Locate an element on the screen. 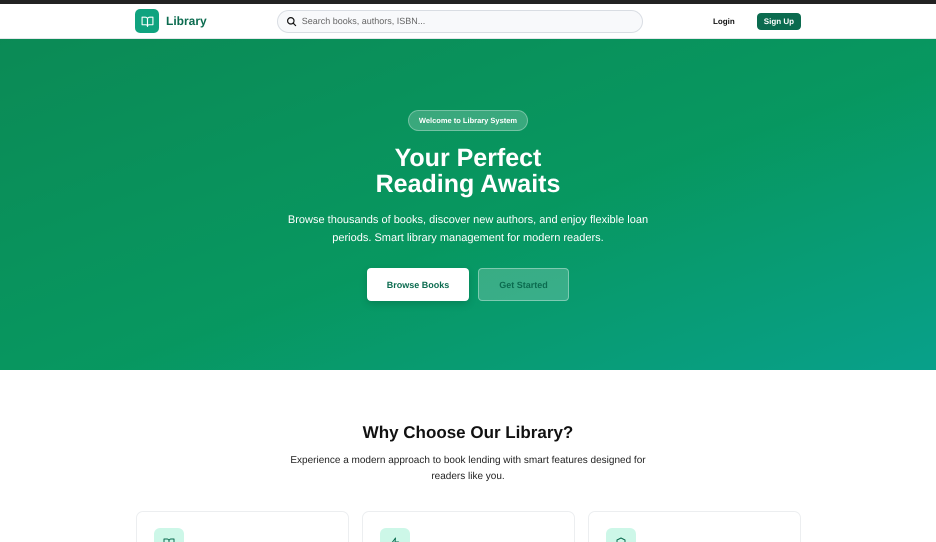  search-icon is located at coordinates (291, 21).